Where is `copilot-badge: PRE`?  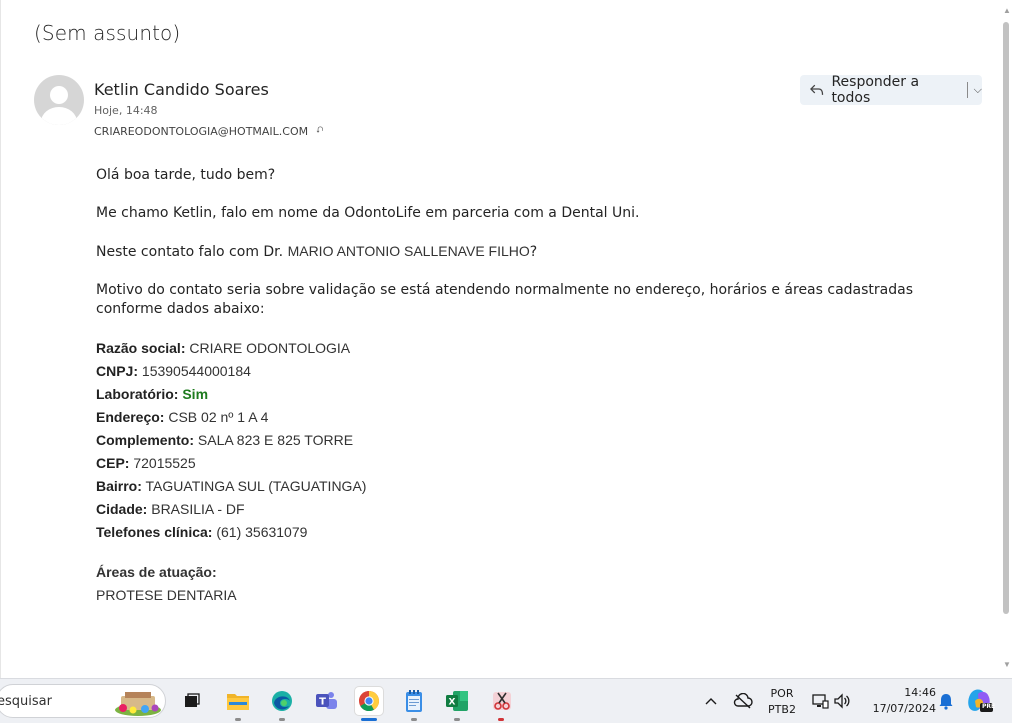
copilot-badge: PRE is located at coordinates (989, 706).